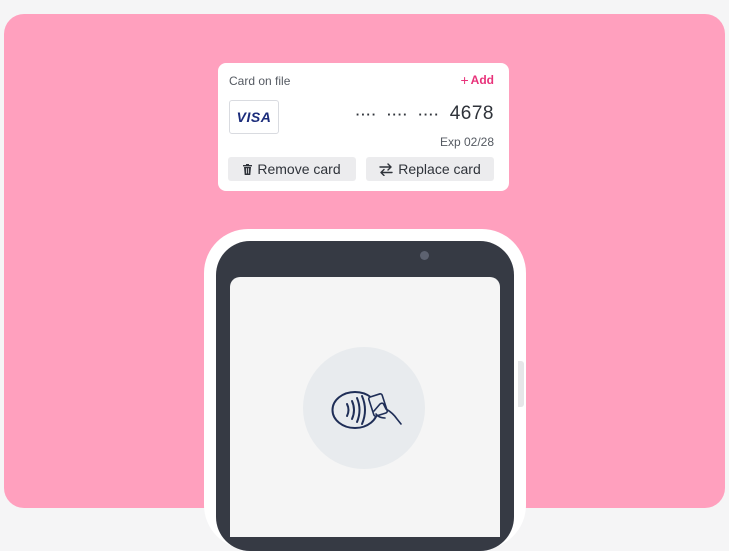  I want to click on masked-card-number: ···· ···· ···· 4678, so click(425, 114).